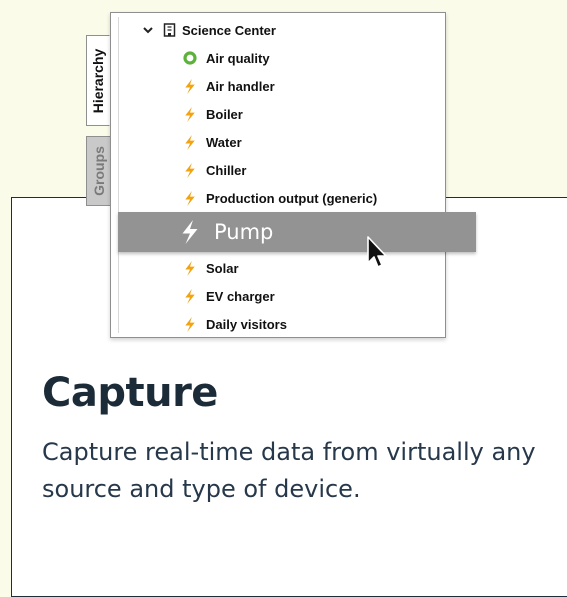  I want to click on chevron-down-icon, so click(148, 30).